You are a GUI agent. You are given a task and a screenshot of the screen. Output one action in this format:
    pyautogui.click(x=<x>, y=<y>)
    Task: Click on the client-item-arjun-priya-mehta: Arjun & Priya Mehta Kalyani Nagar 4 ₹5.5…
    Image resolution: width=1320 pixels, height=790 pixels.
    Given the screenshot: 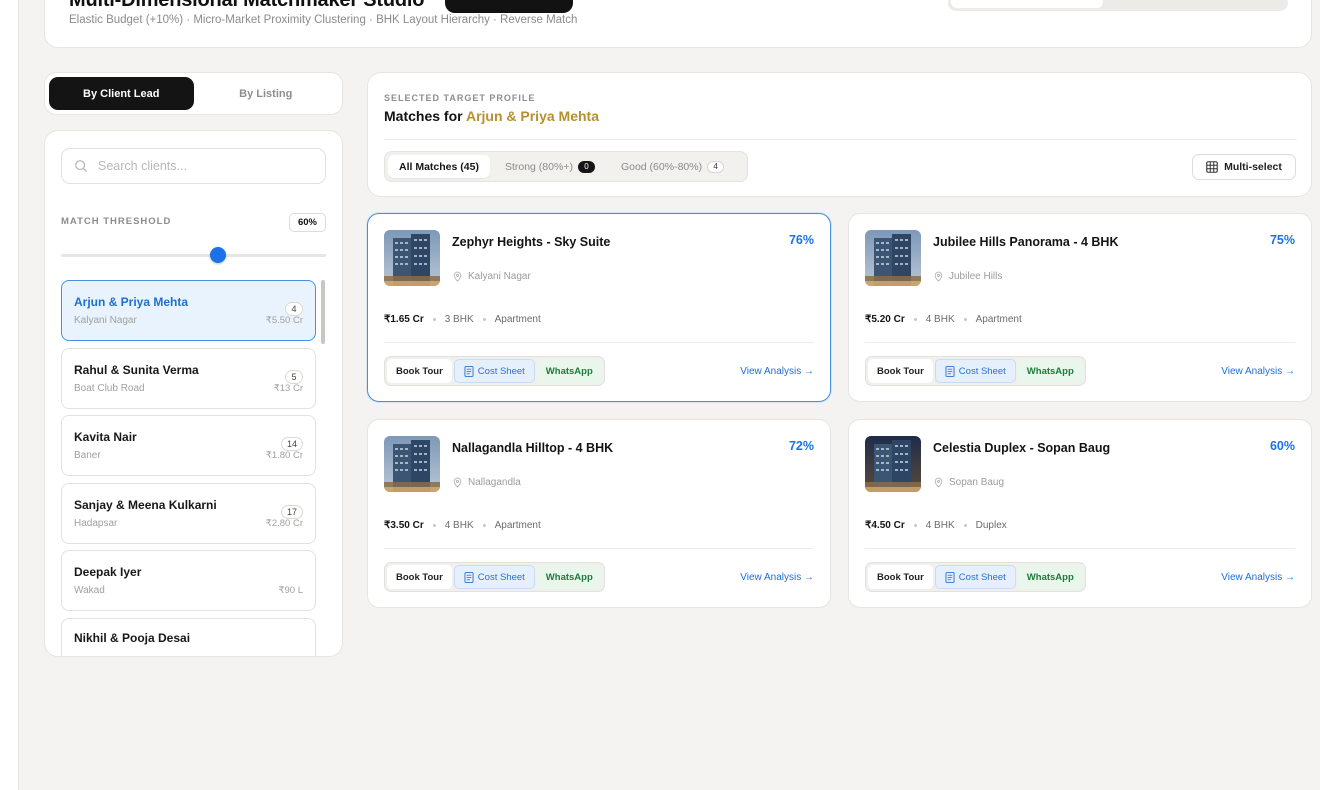 What is the action you would take?
    pyautogui.click(x=188, y=310)
    